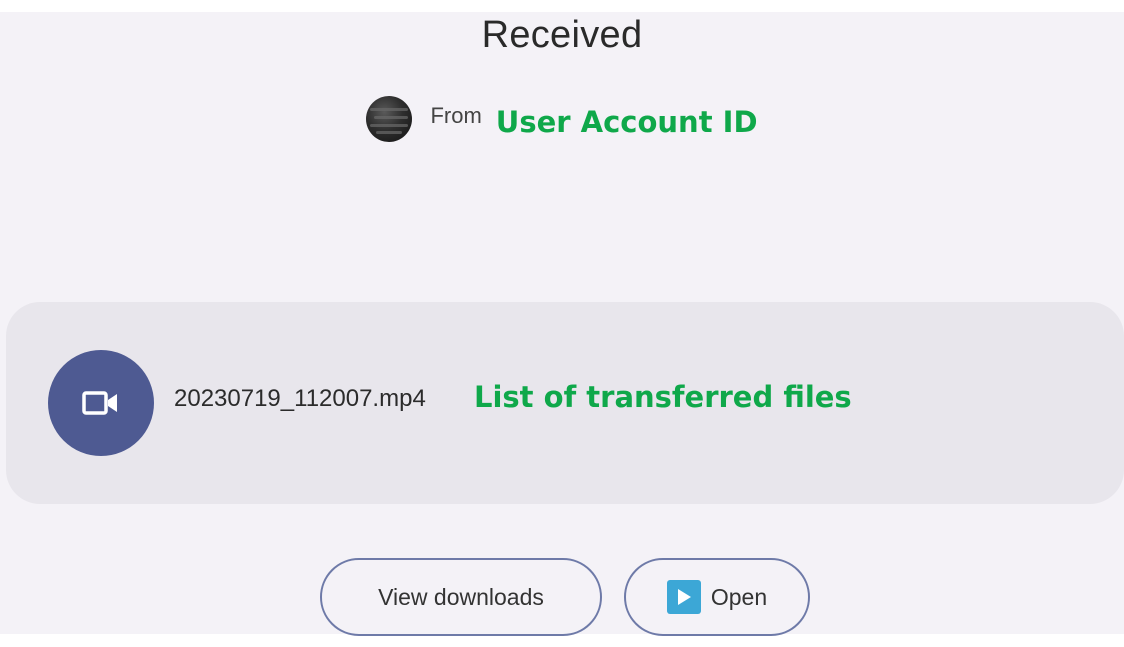  I want to click on video-camera-icon, so click(99, 403).